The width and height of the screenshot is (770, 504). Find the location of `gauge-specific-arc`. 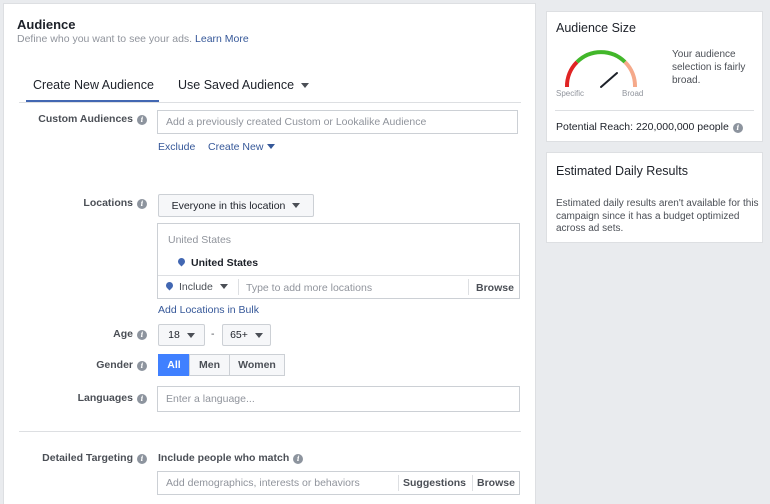

gauge-specific-arc is located at coordinates (571, 74).